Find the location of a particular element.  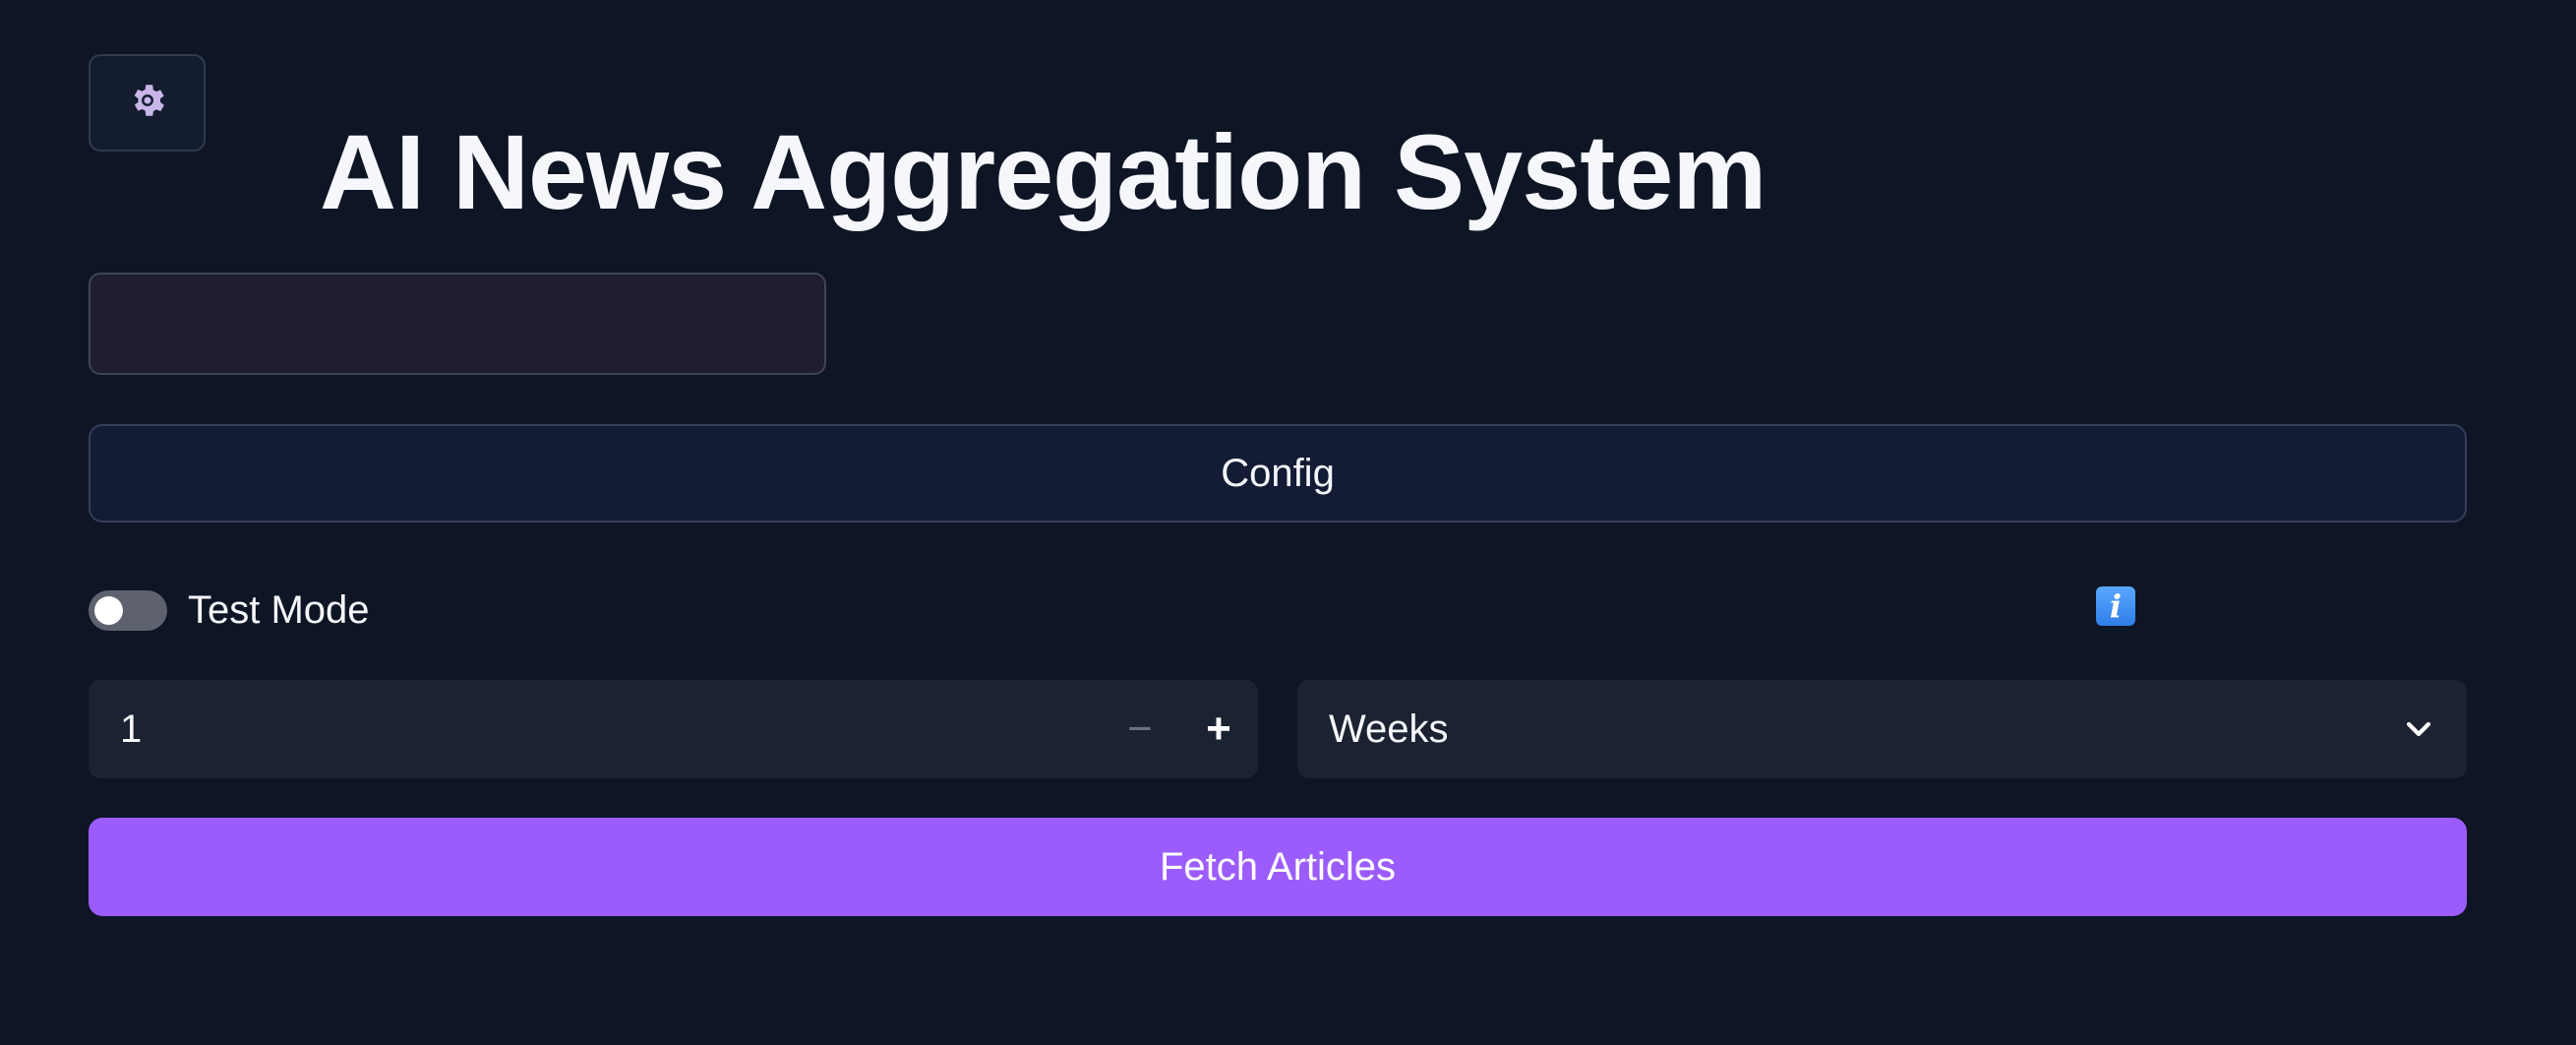

info-glyph: i is located at coordinates (2116, 606).